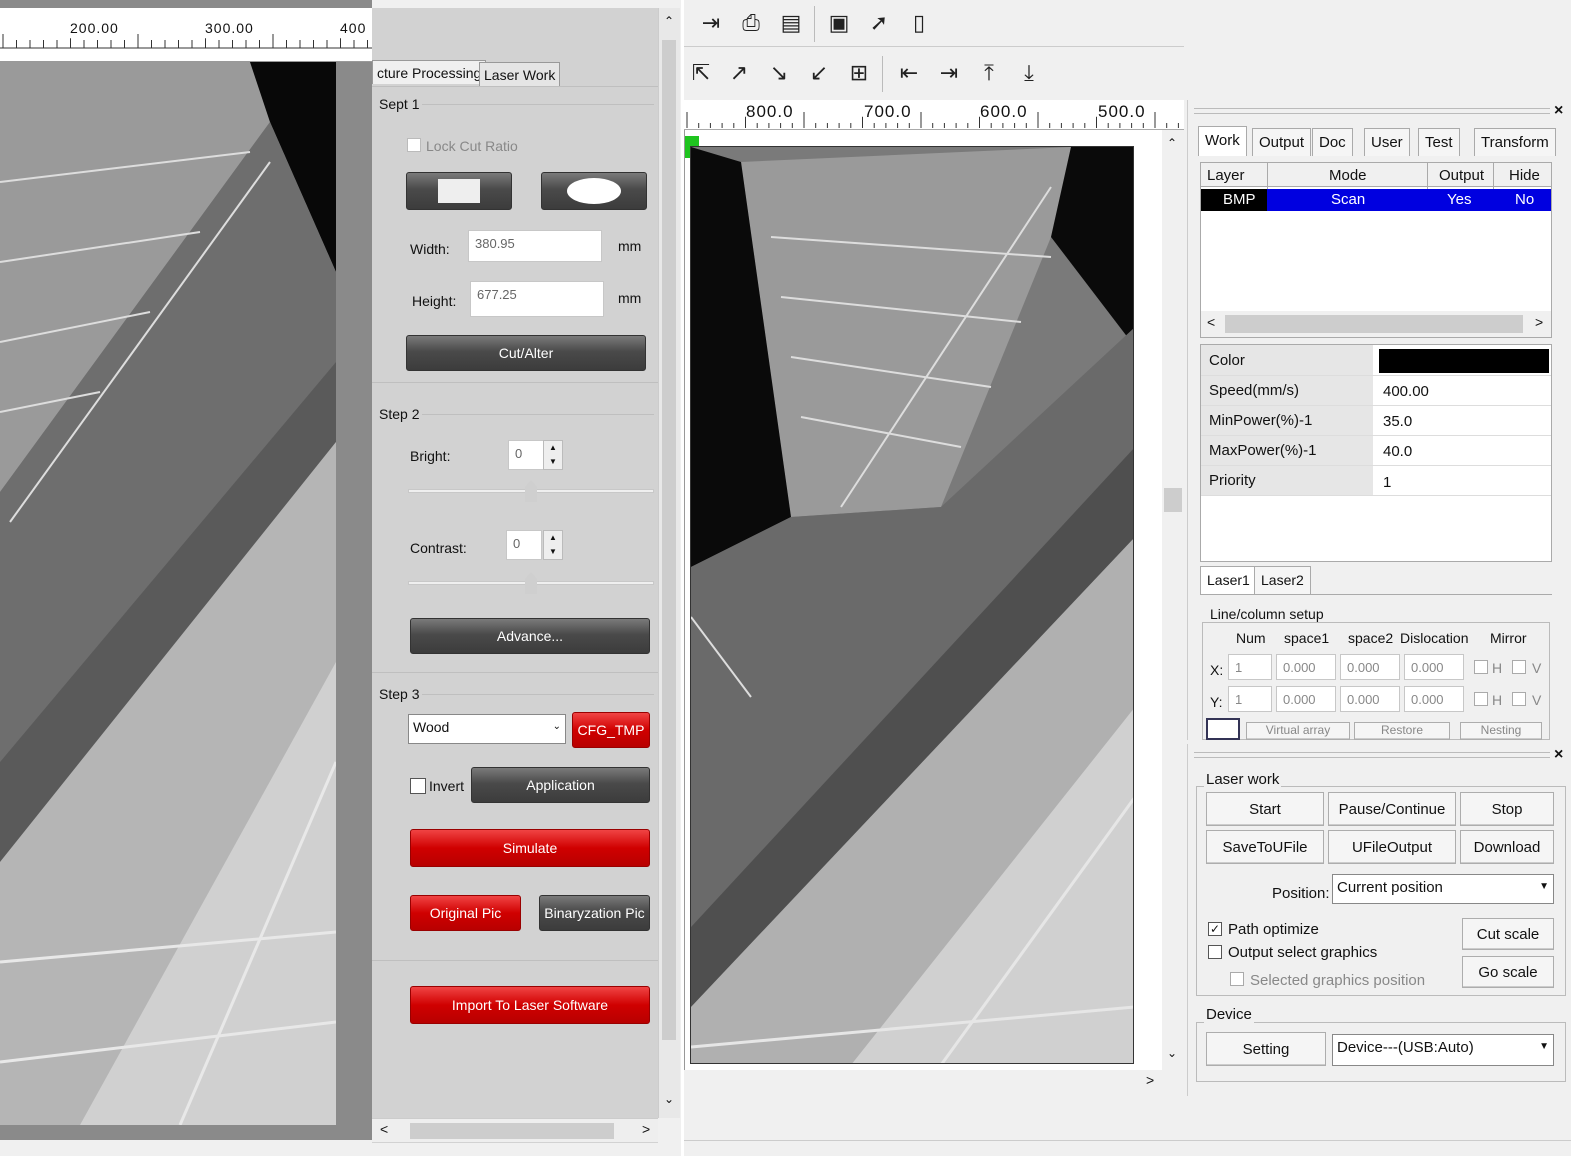 Image resolution: width=1571 pixels, height=1156 pixels. I want to click on hide-header: Hide, so click(1524, 175).